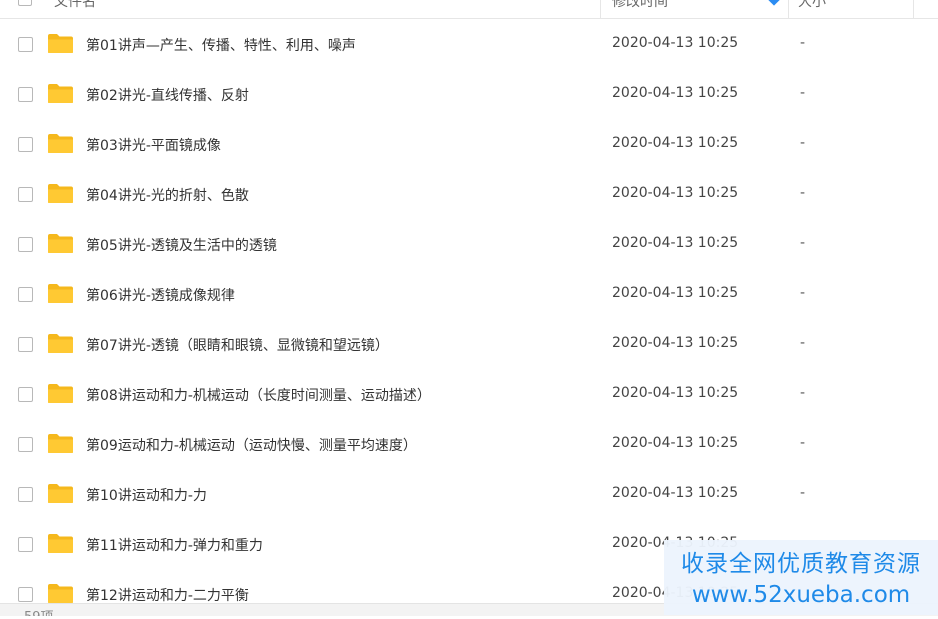 This screenshot has height=619, width=938. I want to click on sort-desc-icon, so click(774, 3).